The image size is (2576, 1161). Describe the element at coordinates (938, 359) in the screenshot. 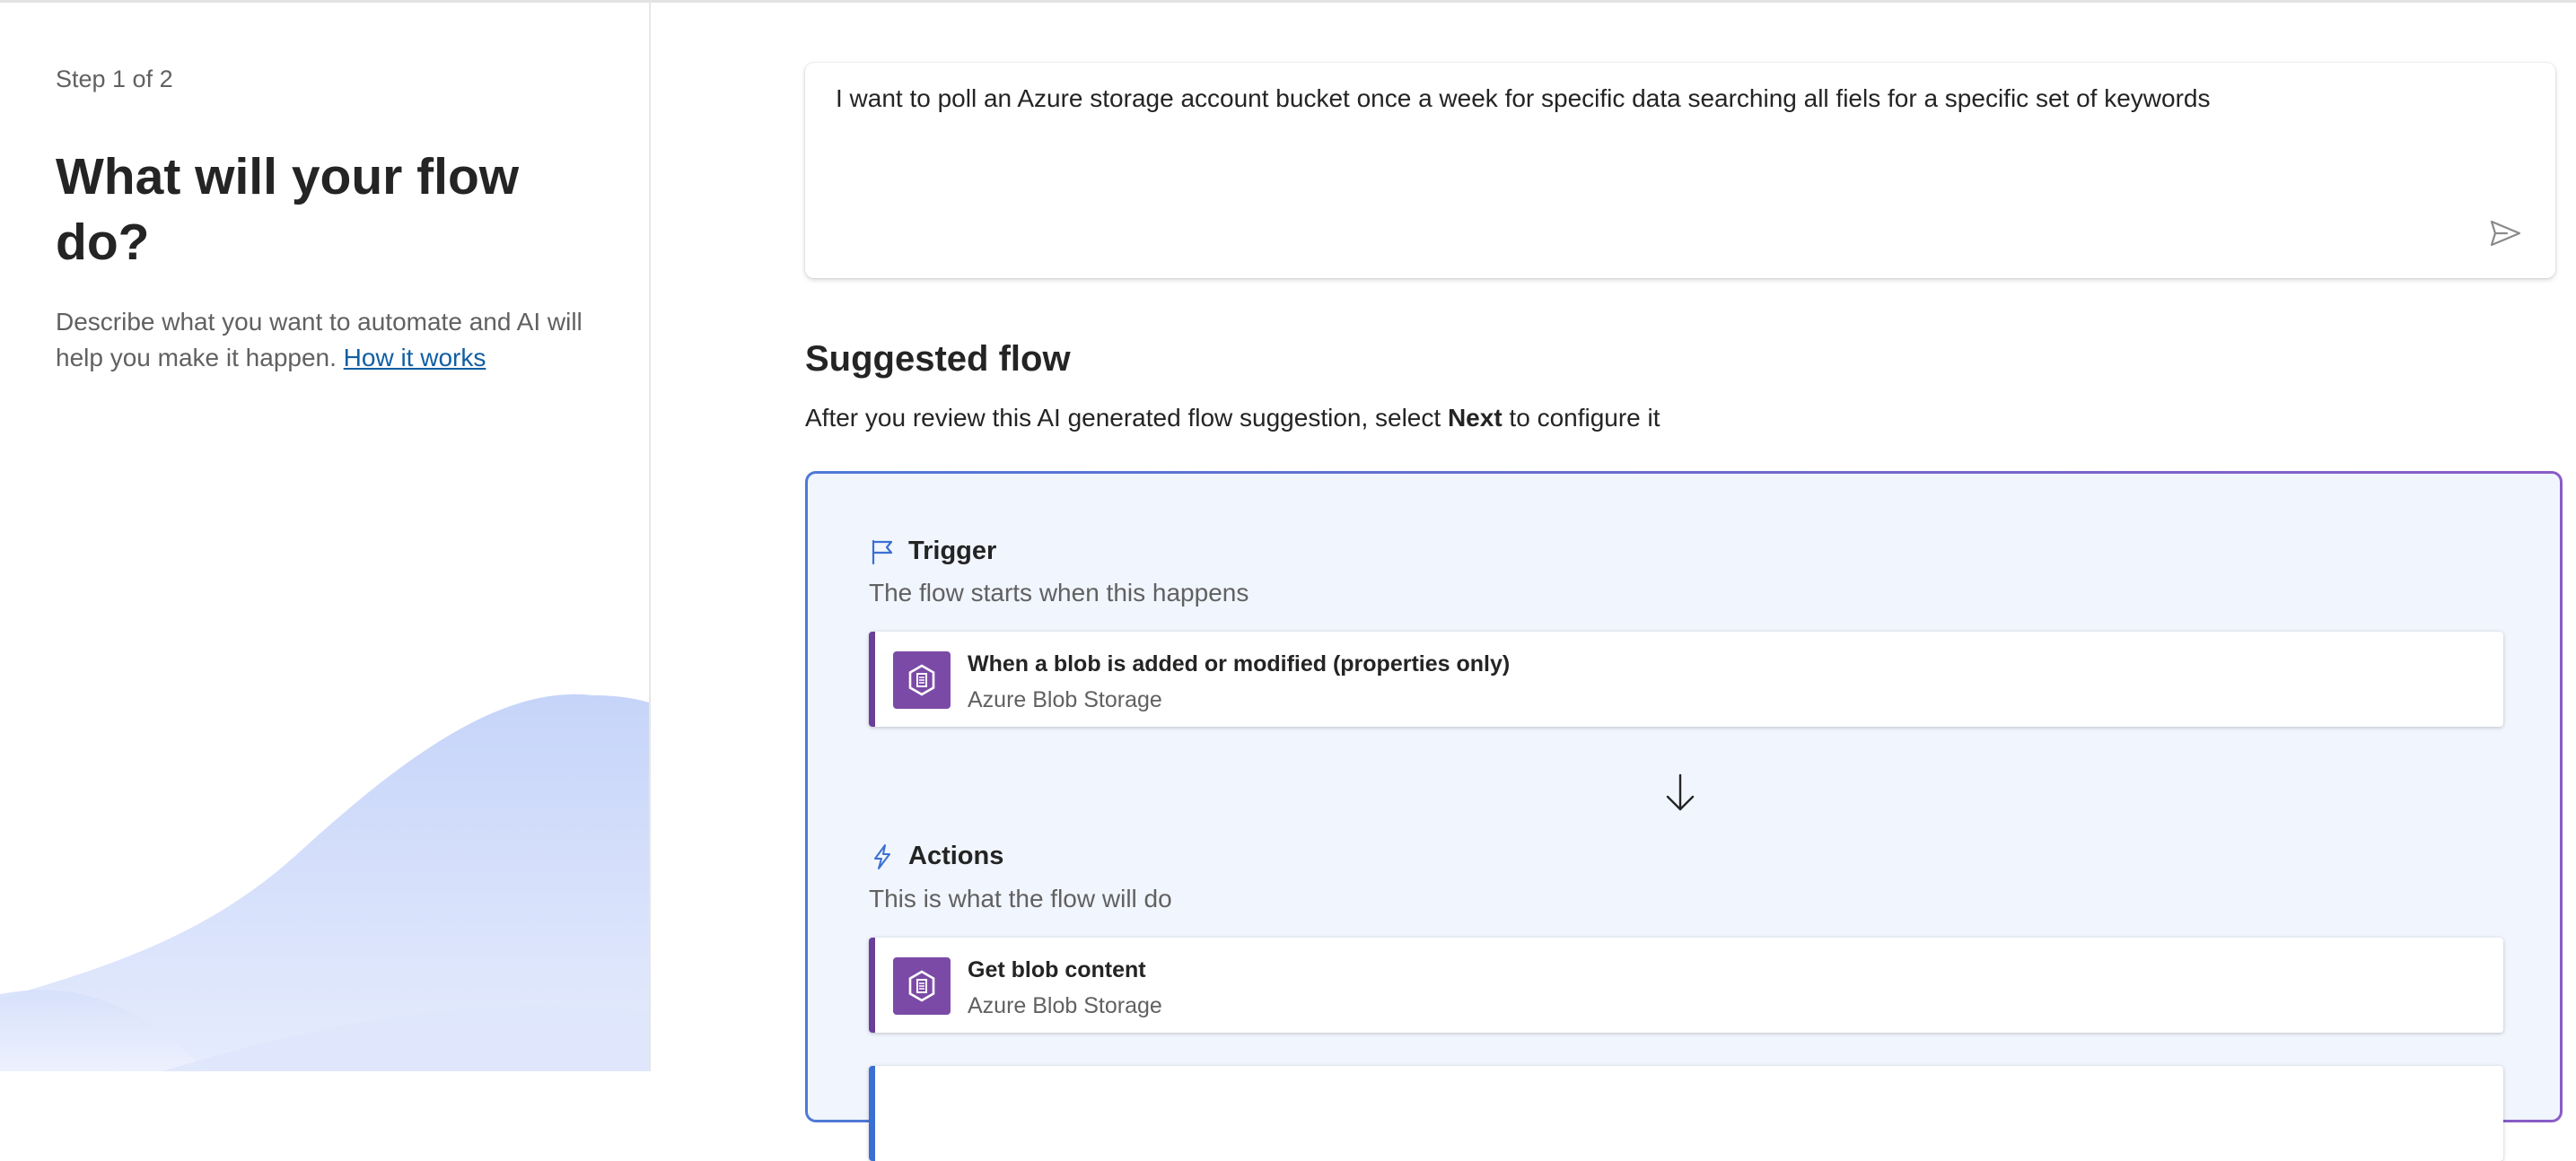

I see `suggested-flow-title: Suggested flow` at that location.